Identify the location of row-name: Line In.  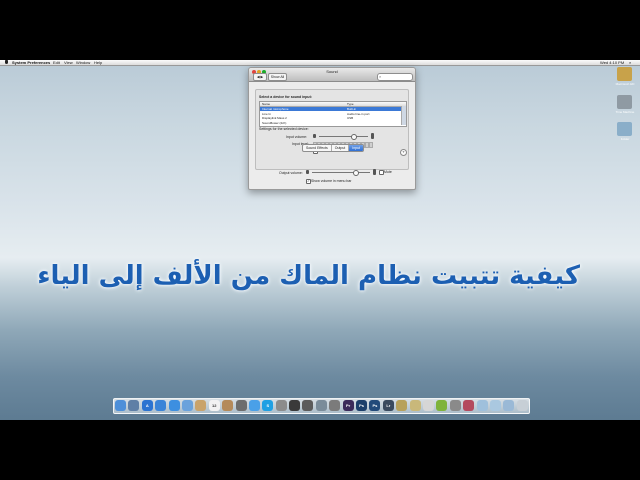
(267, 113).